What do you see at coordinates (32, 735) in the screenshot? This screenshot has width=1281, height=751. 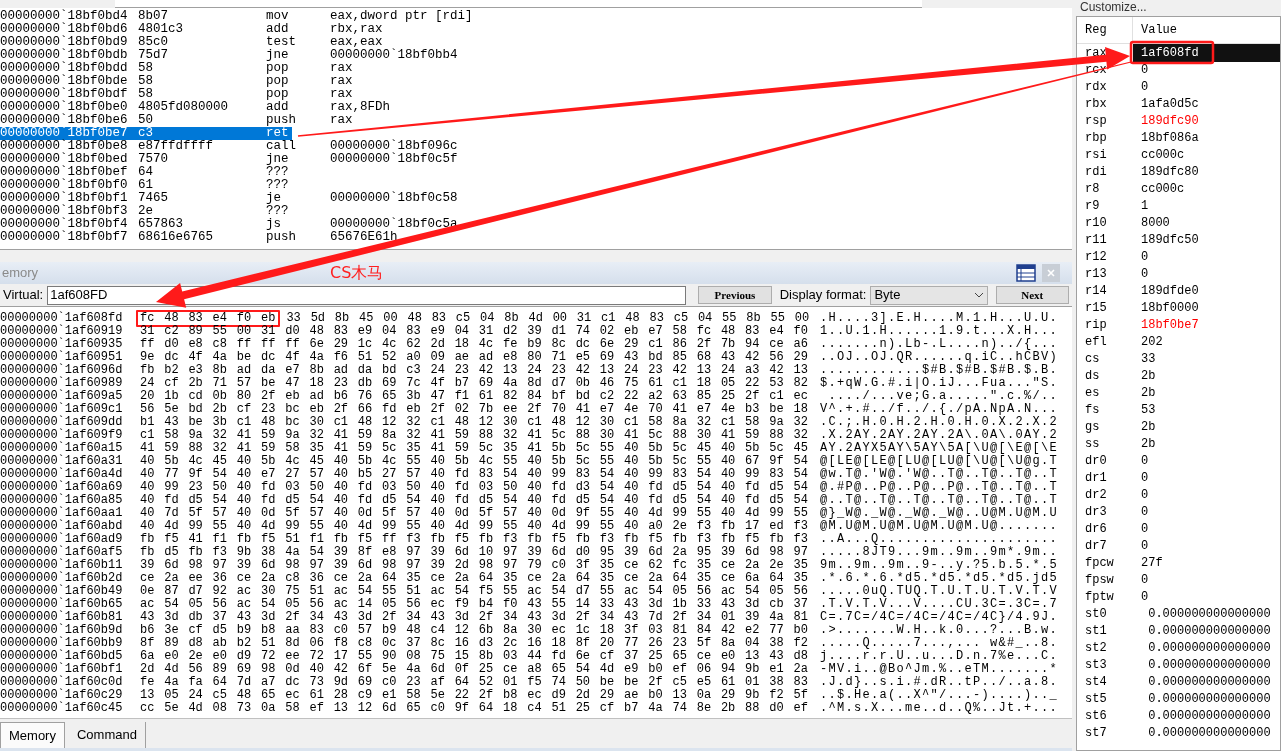 I see `window-tab: Memory` at bounding box center [32, 735].